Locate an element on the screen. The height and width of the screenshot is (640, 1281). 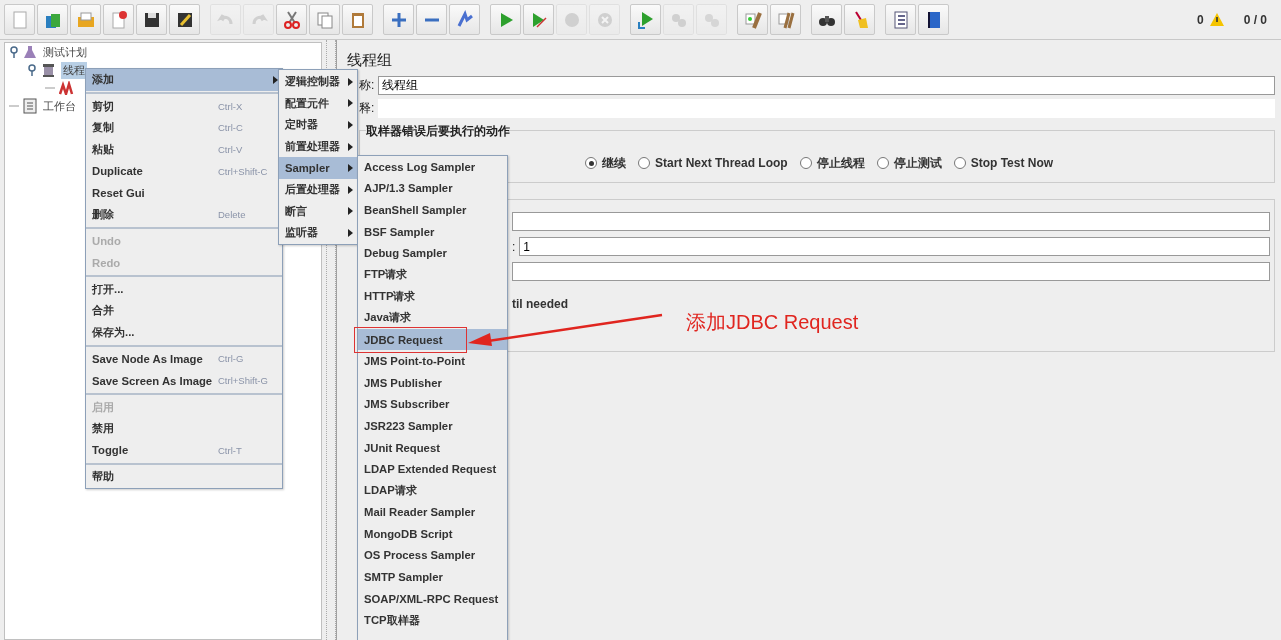
shortcut-text: Ctrl+Shift-G is located at coordinates (243, 380).